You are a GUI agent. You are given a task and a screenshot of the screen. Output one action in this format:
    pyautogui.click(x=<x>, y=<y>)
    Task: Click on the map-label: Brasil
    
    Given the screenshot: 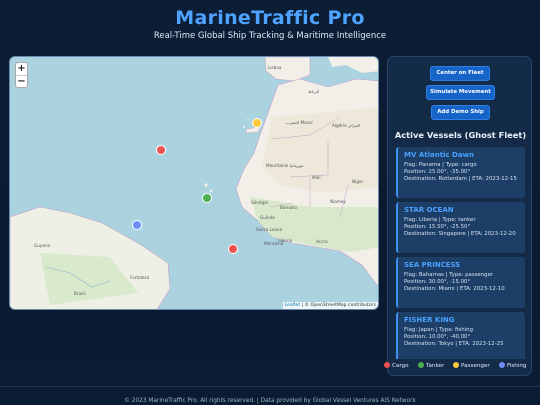 What is the action you would take?
    pyautogui.click(x=80, y=293)
    